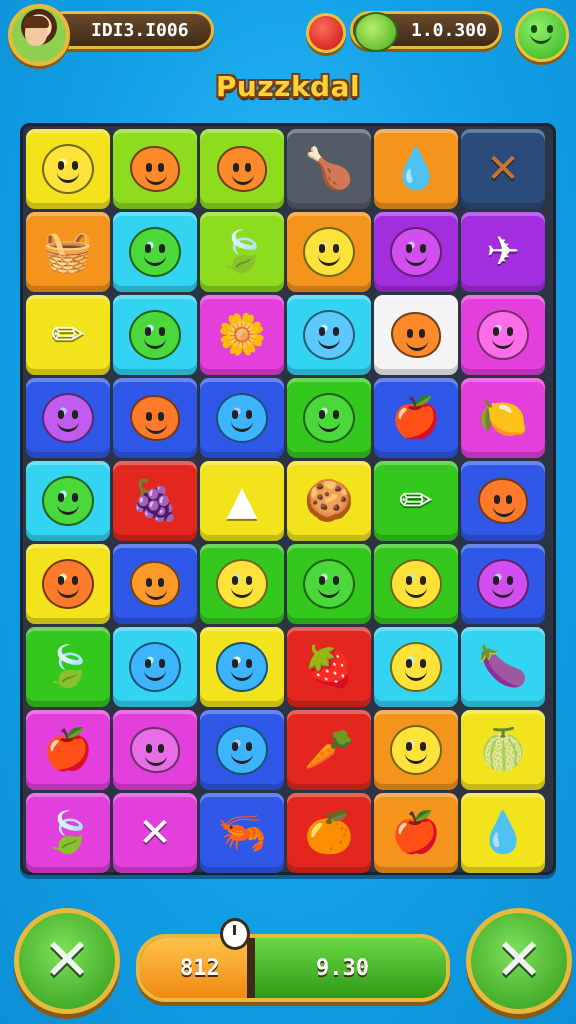 This screenshot has width=576, height=1024. What do you see at coordinates (542, 35) in the screenshot?
I see `smiley-menu-button` at bounding box center [542, 35].